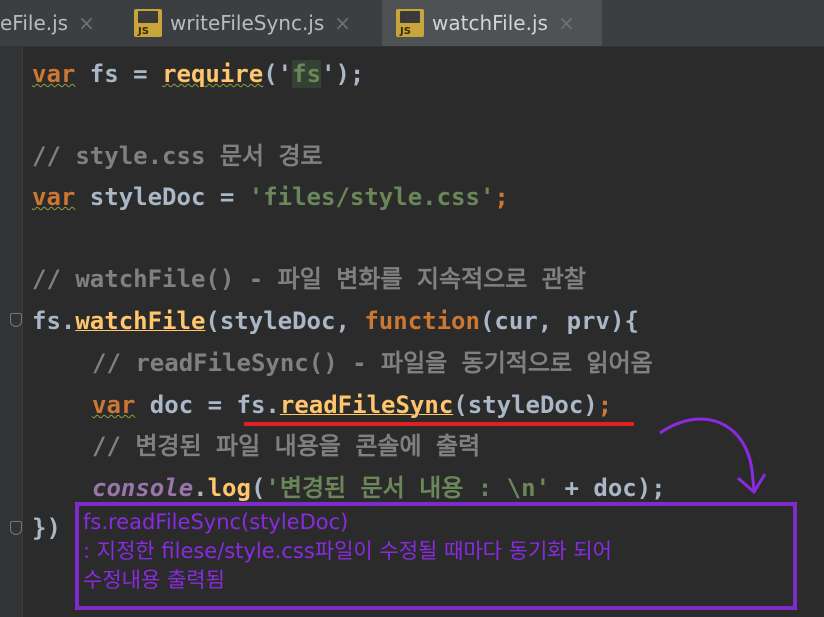 The width and height of the screenshot is (824, 617). What do you see at coordinates (347, 551) in the screenshot?
I see `annotation-line-2: : 지정한 filese/style.css파일이 수정될 때마다 동기화 되어` at bounding box center [347, 551].